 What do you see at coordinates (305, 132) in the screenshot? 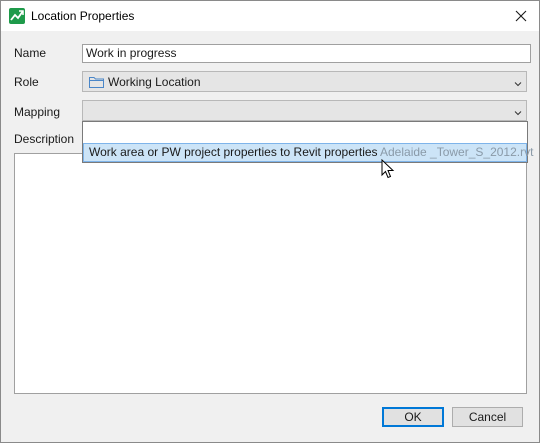
I see `dropdown-option-empty` at bounding box center [305, 132].